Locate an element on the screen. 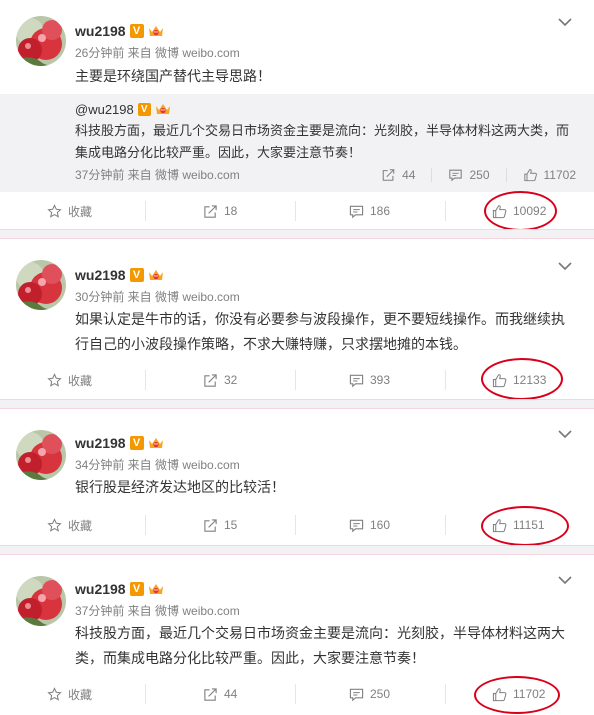 The width and height of the screenshot is (594, 715). forward-comments-count: 250 is located at coordinates (479, 175).